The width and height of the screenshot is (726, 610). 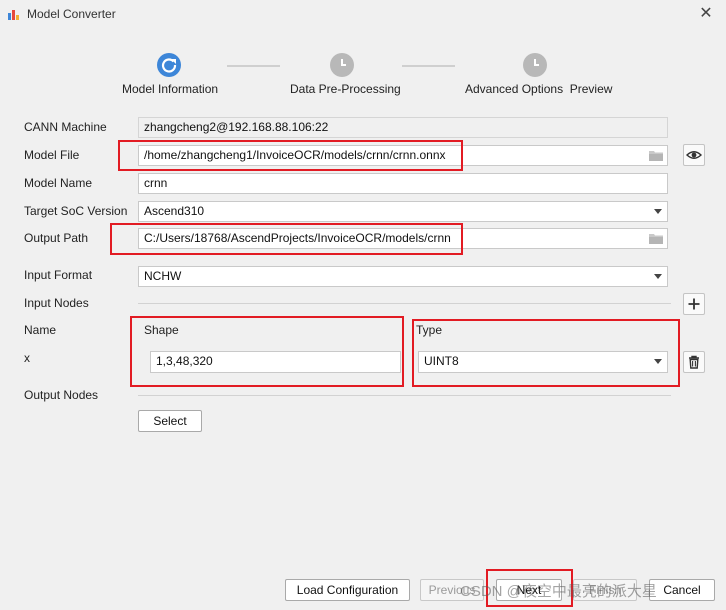 I want to click on cann-machine-field: zhangcheng2@192.168.88.106:22, so click(x=403, y=127).